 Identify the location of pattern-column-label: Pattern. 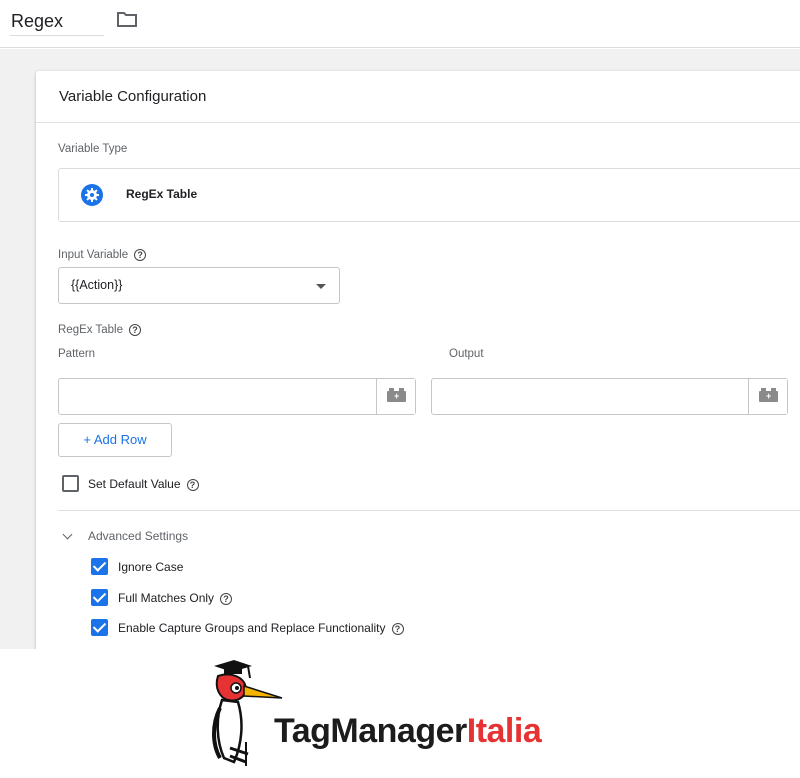
(77, 354).